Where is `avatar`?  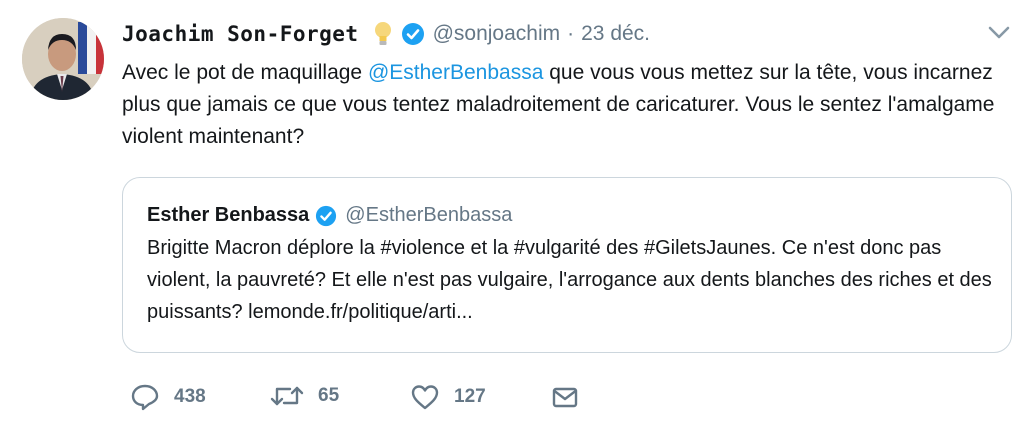
avatar is located at coordinates (63, 59).